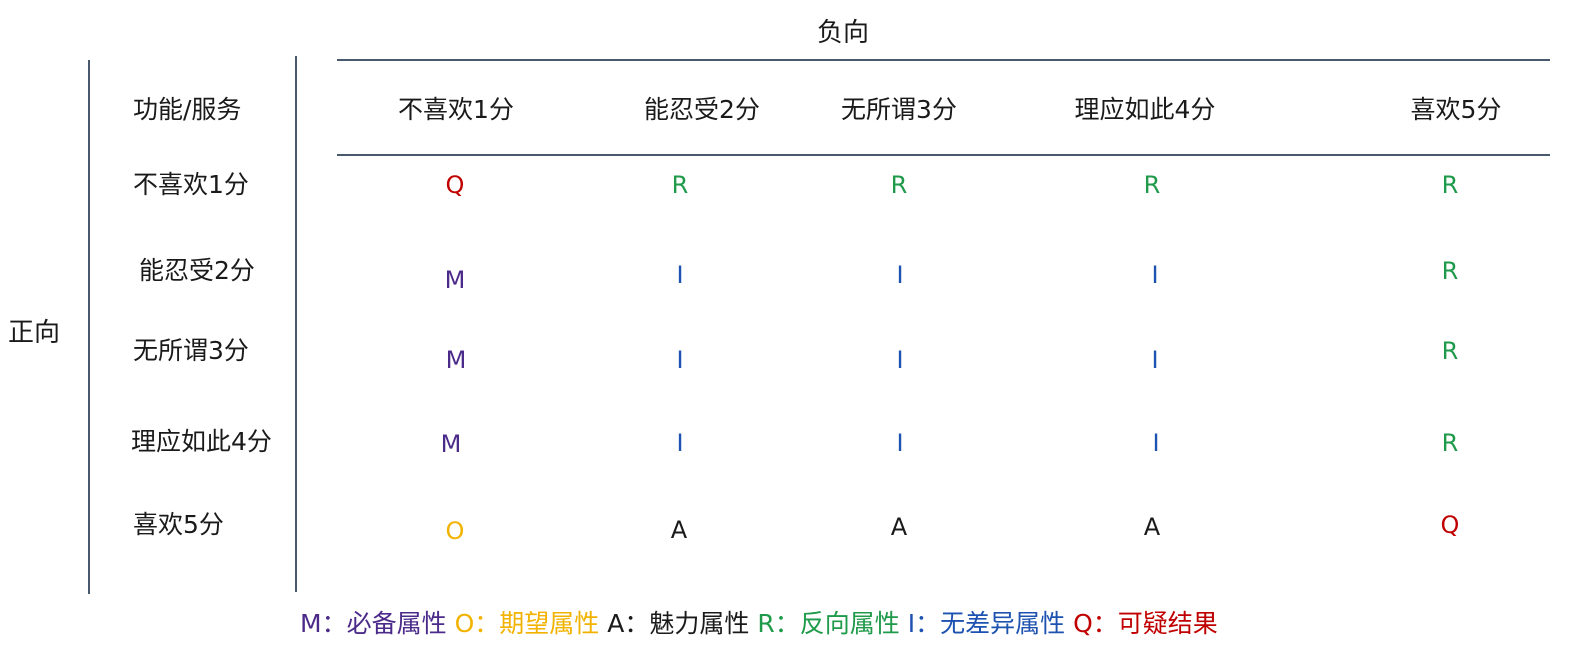 This screenshot has width=1581, height=651. What do you see at coordinates (197, 270) in the screenshot?
I see `row-label: 能忍受2分` at bounding box center [197, 270].